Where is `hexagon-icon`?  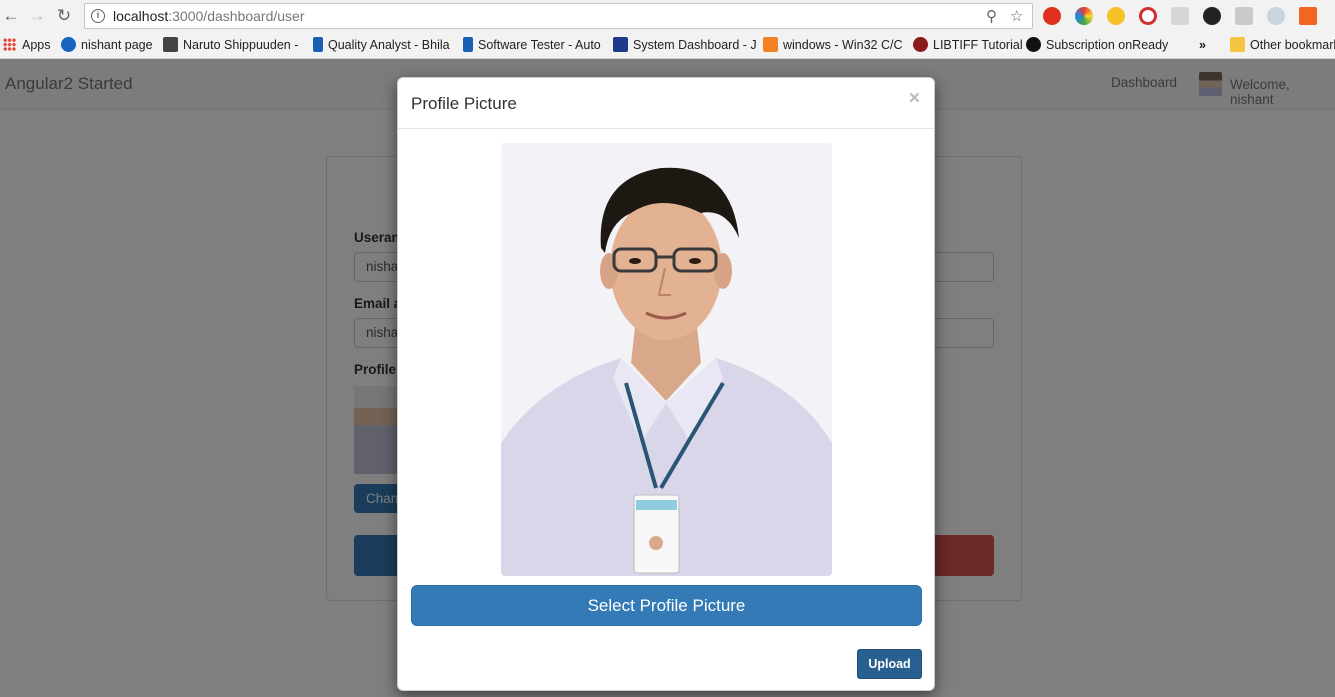 hexagon-icon is located at coordinates (68, 44).